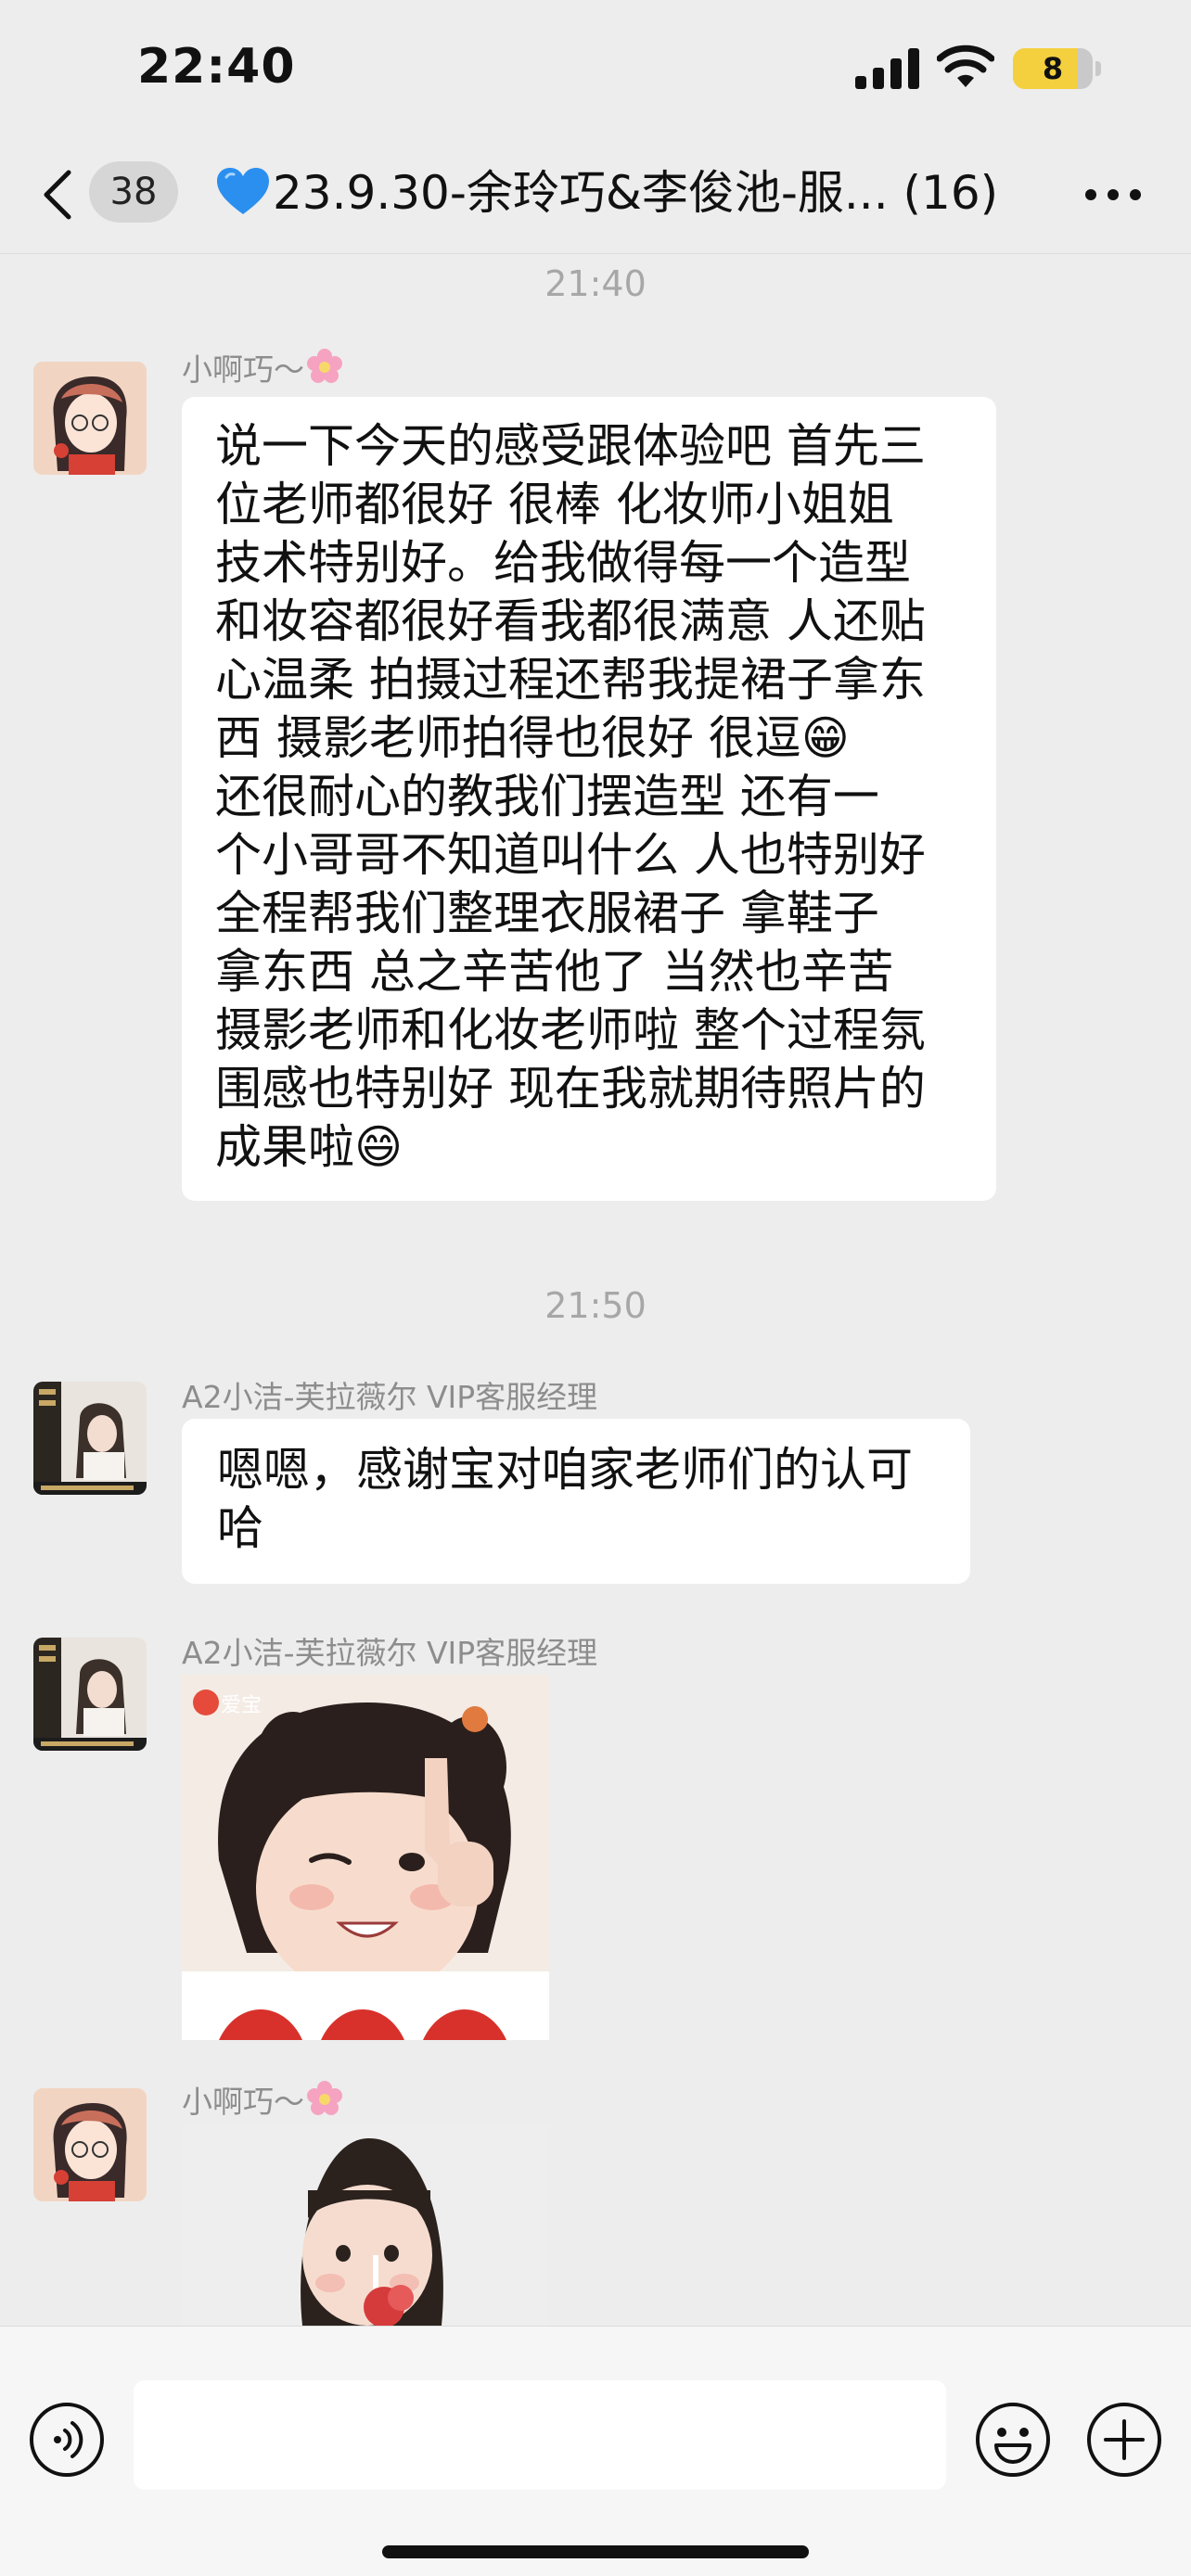 This screenshot has height=2576, width=1191. Describe the element at coordinates (1113, 194) in the screenshot. I see `more-icon` at that location.